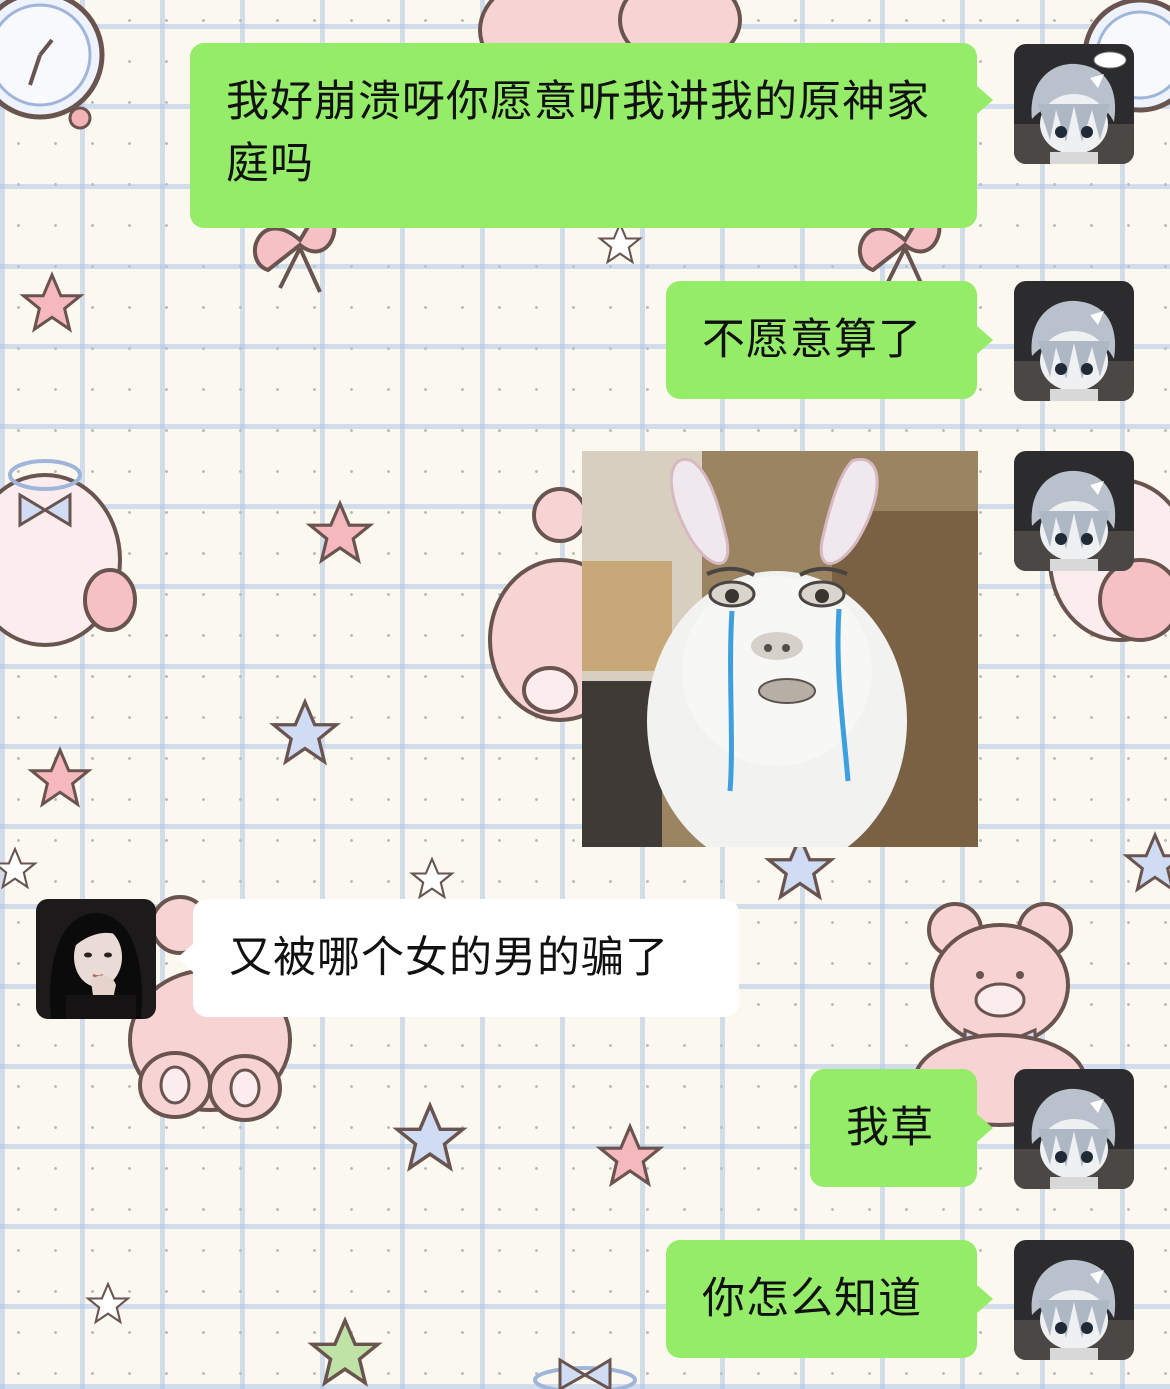 This screenshot has height=1389, width=1170. I want to click on their-avatar, so click(96, 959).